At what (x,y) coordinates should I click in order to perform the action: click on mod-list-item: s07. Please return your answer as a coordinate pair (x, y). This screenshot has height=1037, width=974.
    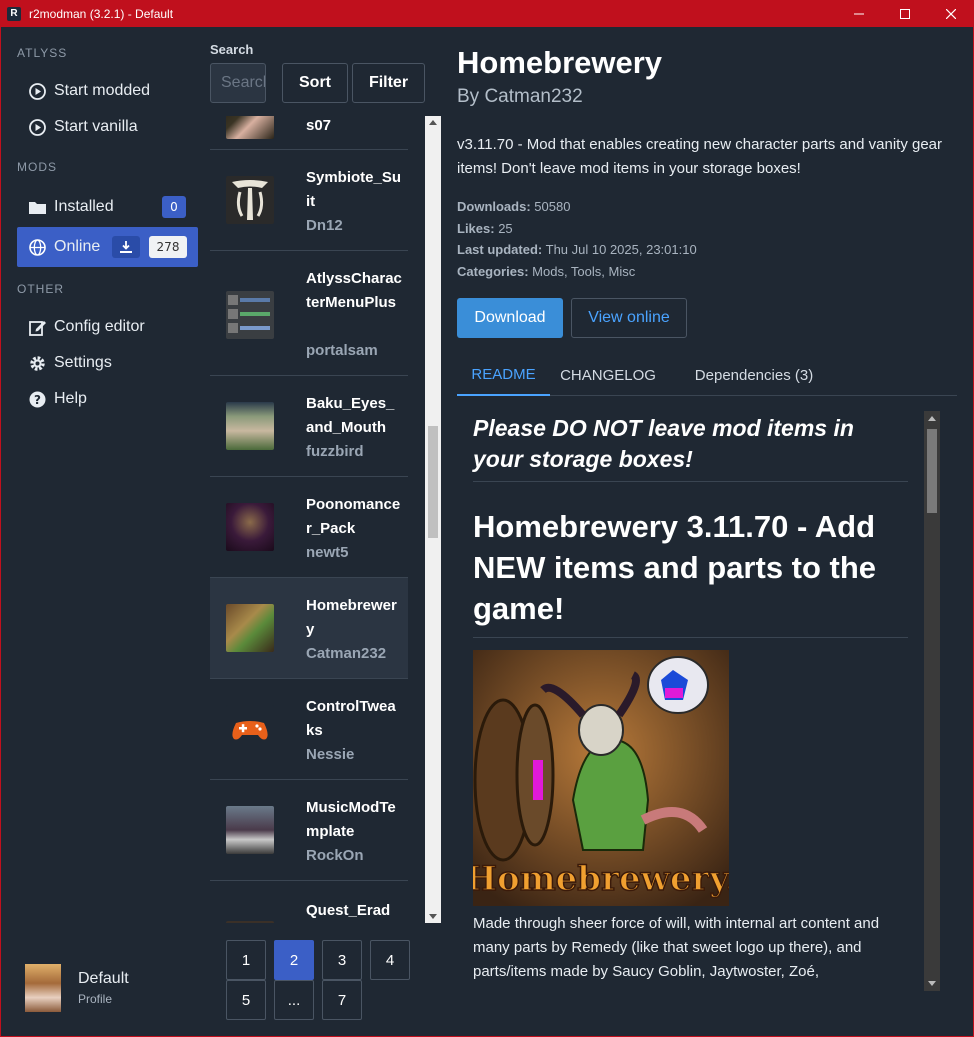
    Looking at the image, I should click on (309, 133).